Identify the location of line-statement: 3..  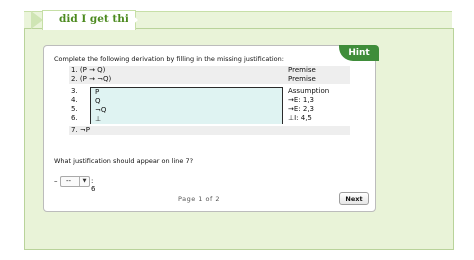
(74, 91).